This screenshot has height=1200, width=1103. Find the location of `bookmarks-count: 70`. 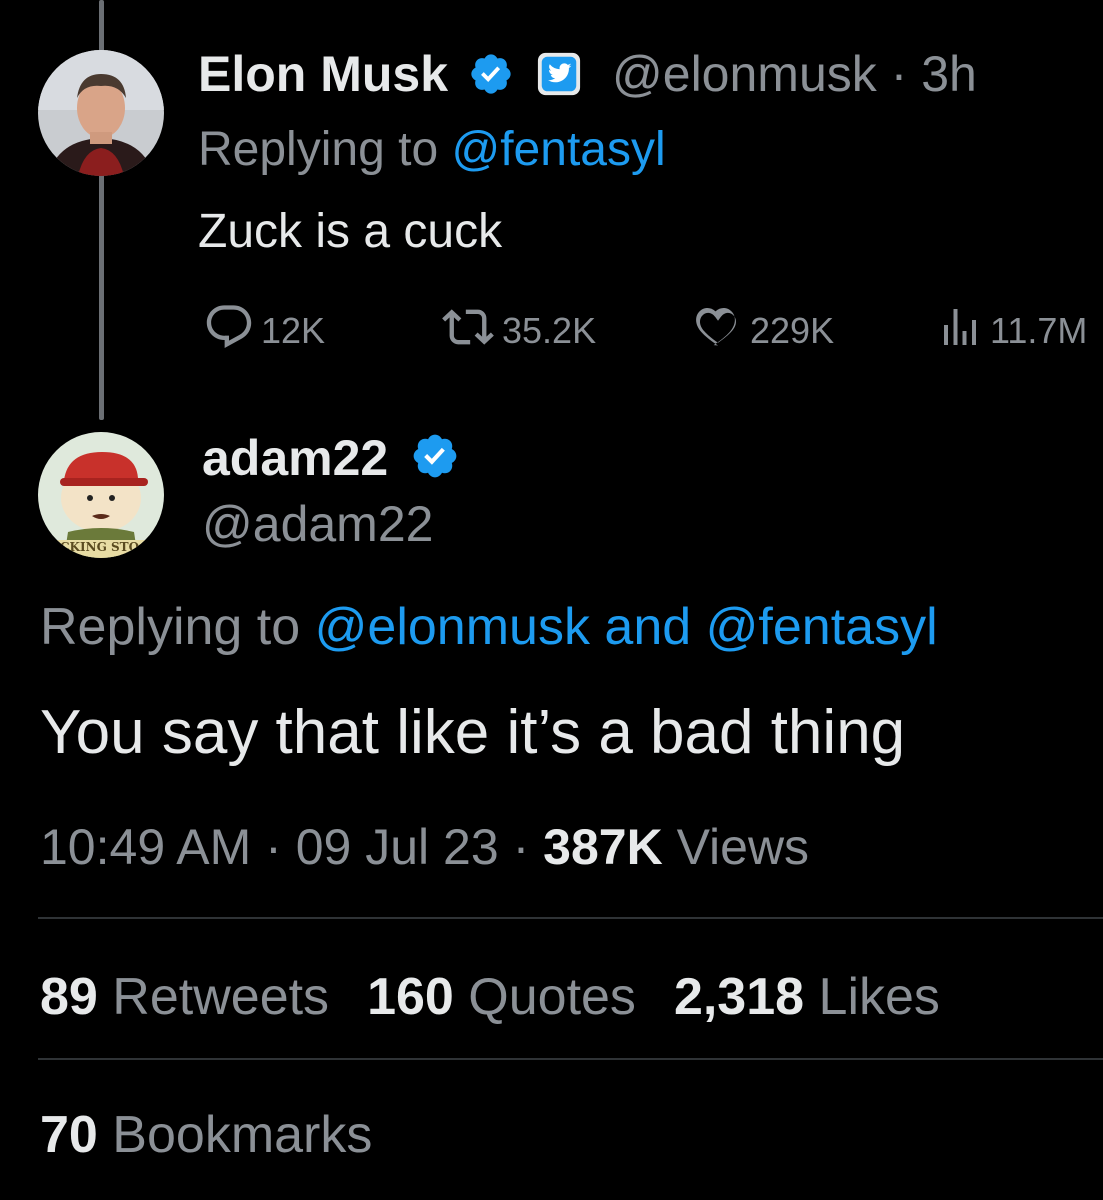

bookmarks-count: 70 is located at coordinates (69, 1135).